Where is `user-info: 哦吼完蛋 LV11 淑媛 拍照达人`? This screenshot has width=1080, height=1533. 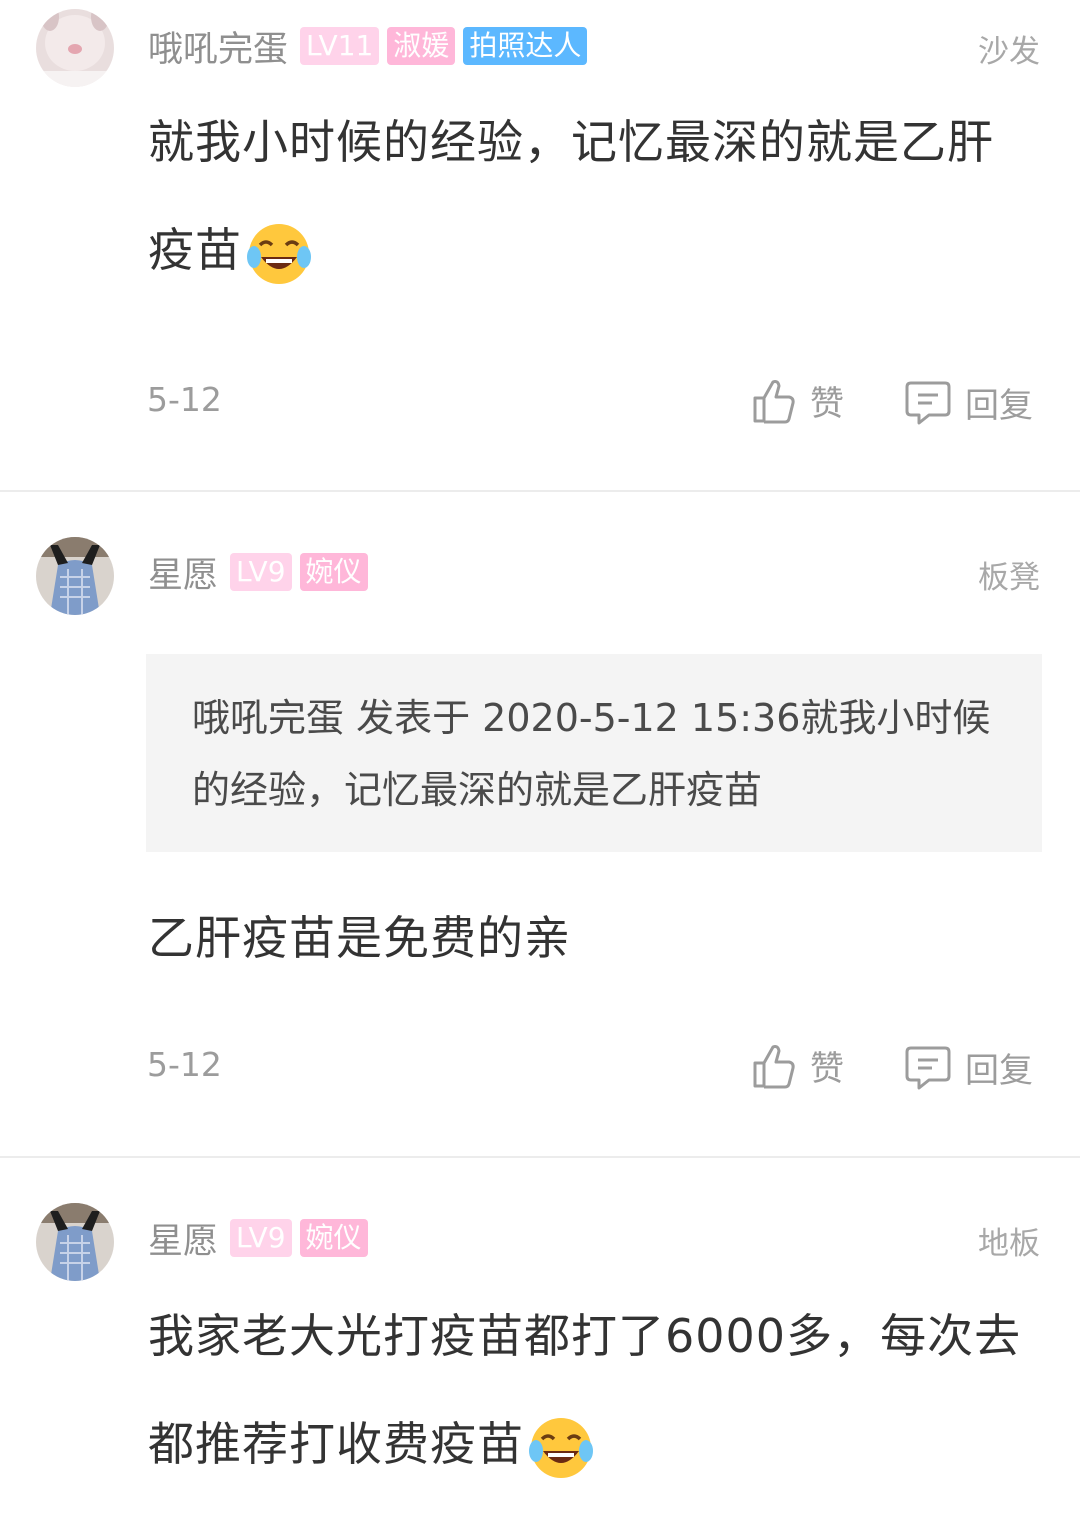
user-info: 哦吼完蛋 LV11 淑媛 拍照达人 is located at coordinates (368, 47).